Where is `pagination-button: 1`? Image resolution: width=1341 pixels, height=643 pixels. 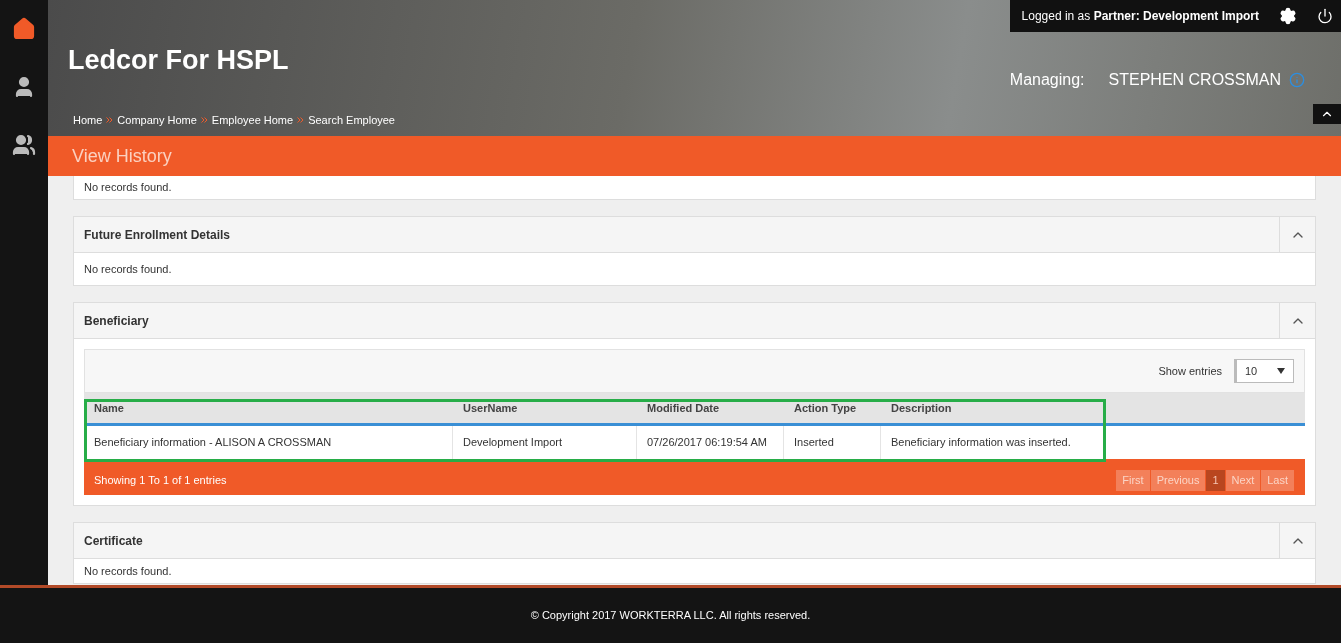
pagination-button: 1 is located at coordinates (1216, 480).